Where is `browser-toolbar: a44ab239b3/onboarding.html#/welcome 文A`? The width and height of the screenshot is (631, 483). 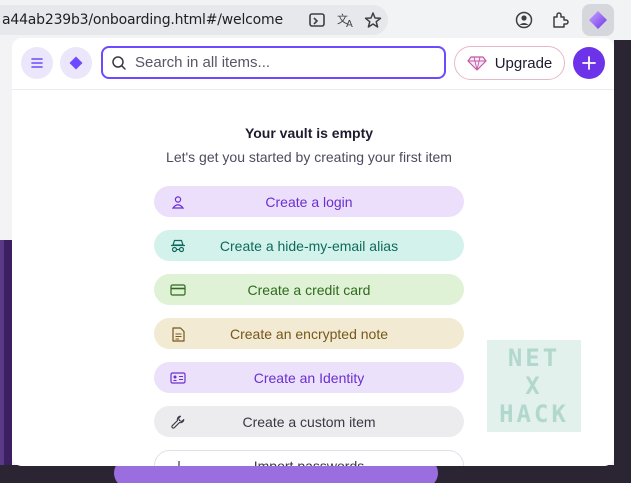 browser-toolbar: a44ab239b3/onboarding.html#/welcome 文A is located at coordinates (315, 20).